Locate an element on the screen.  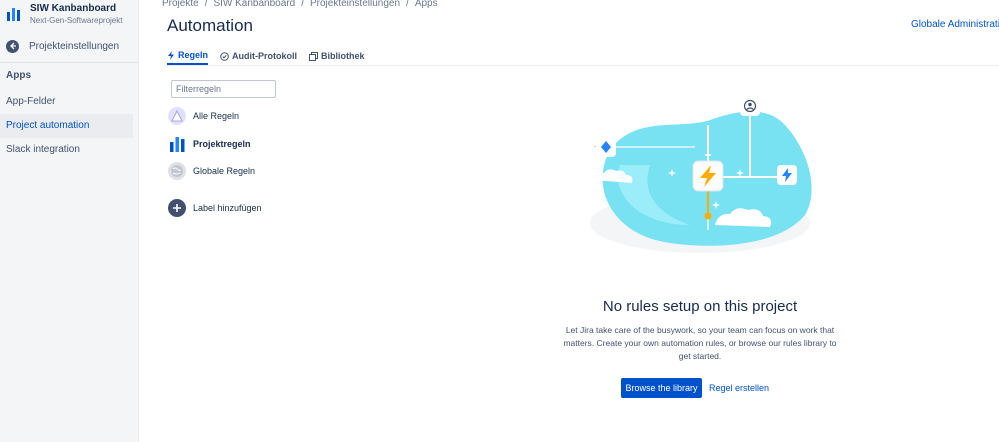
back-label: Projekteinstellungen is located at coordinates (74, 46).